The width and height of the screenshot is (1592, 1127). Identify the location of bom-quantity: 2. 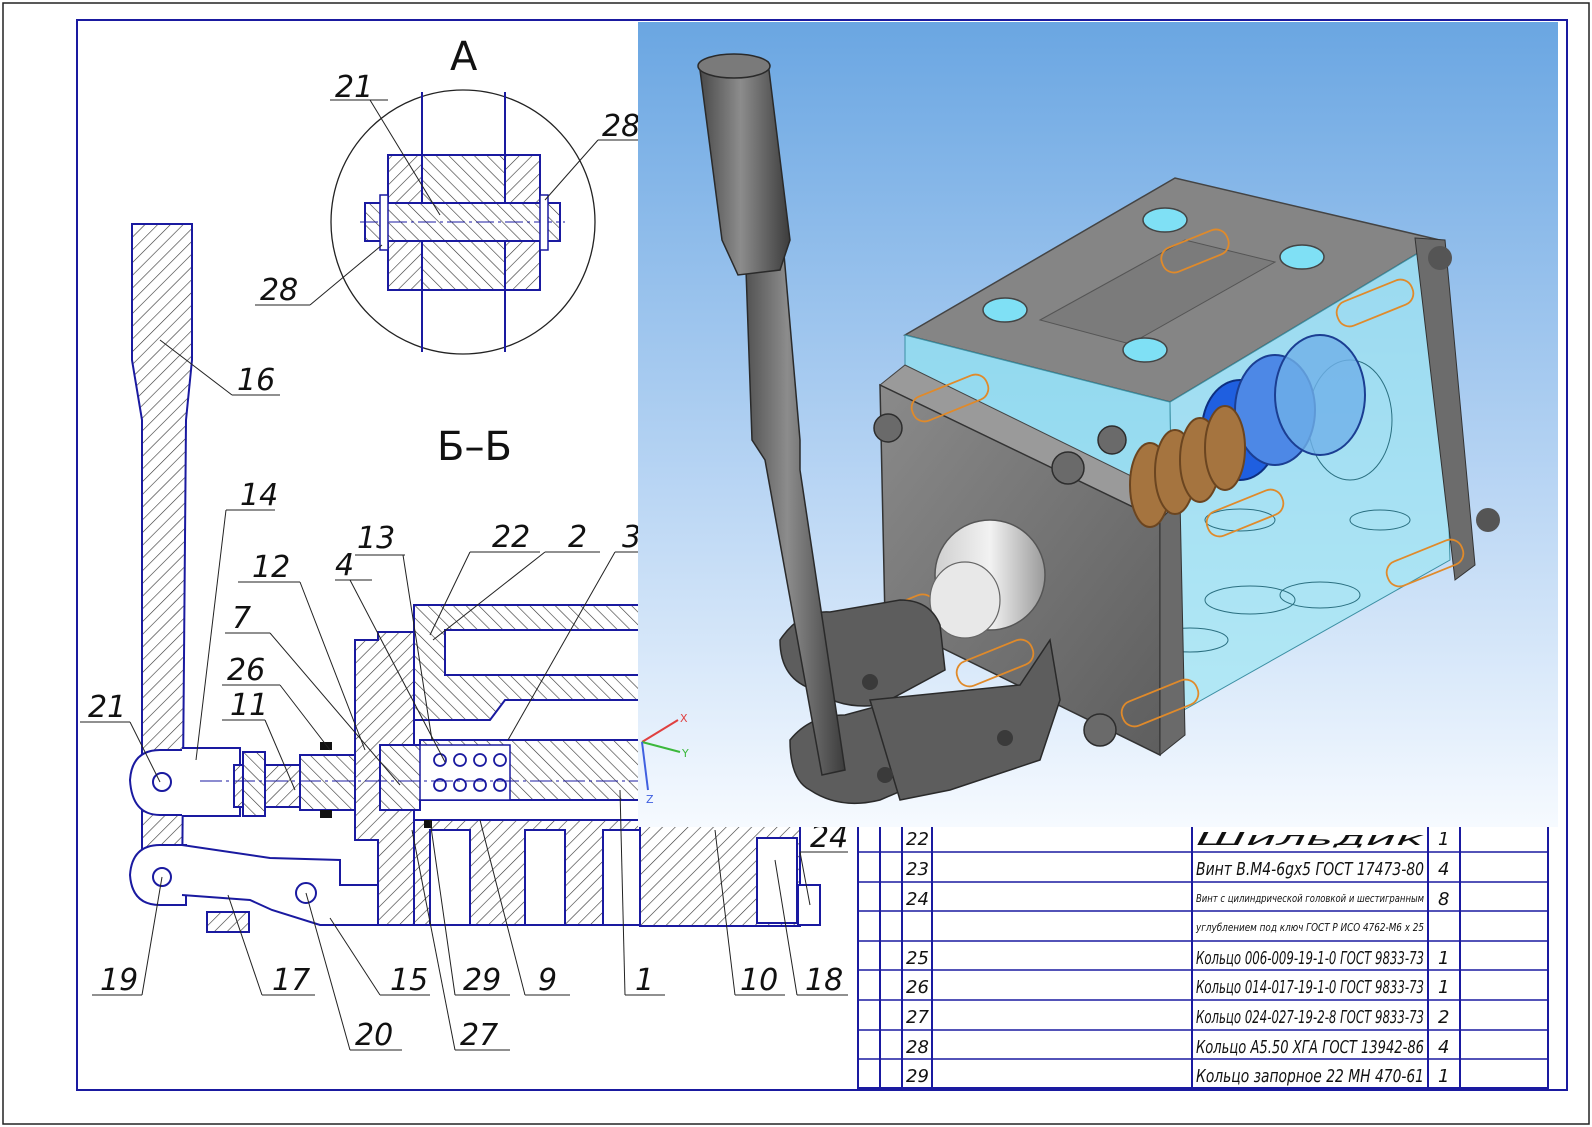
(1443, 1017).